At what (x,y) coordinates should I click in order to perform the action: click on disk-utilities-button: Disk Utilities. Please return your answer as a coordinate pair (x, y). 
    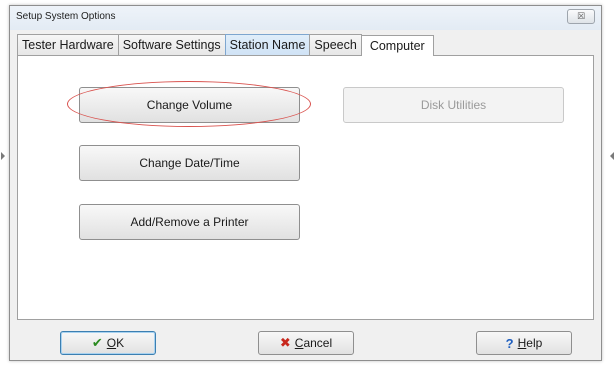
    Looking at the image, I should click on (453, 105).